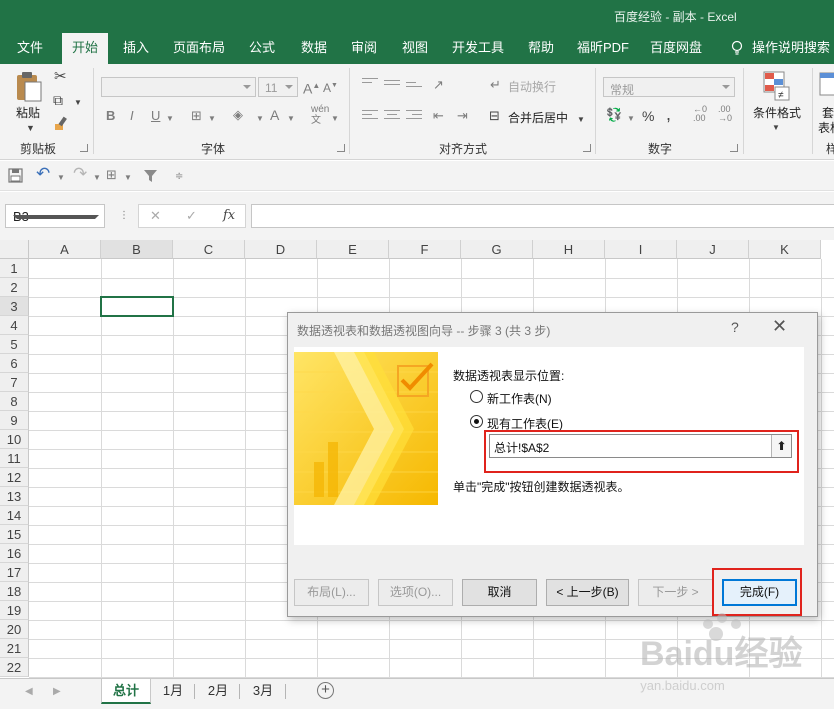  I want to click on wrap-text-icon: ↵, so click(495, 85).